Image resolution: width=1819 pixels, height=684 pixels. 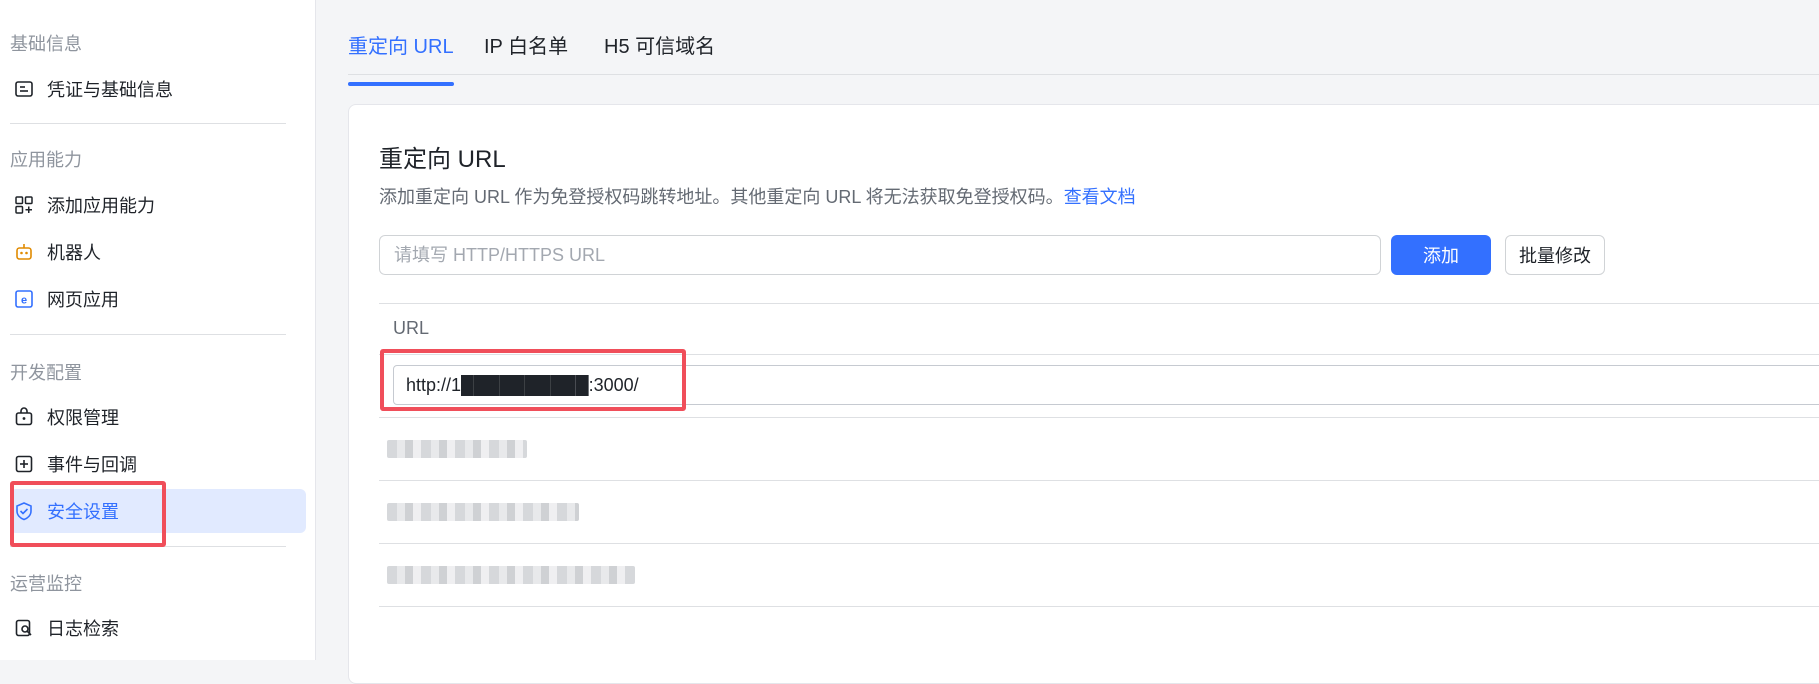 What do you see at coordinates (880, 255) in the screenshot?
I see `redirect-url-input` at bounding box center [880, 255].